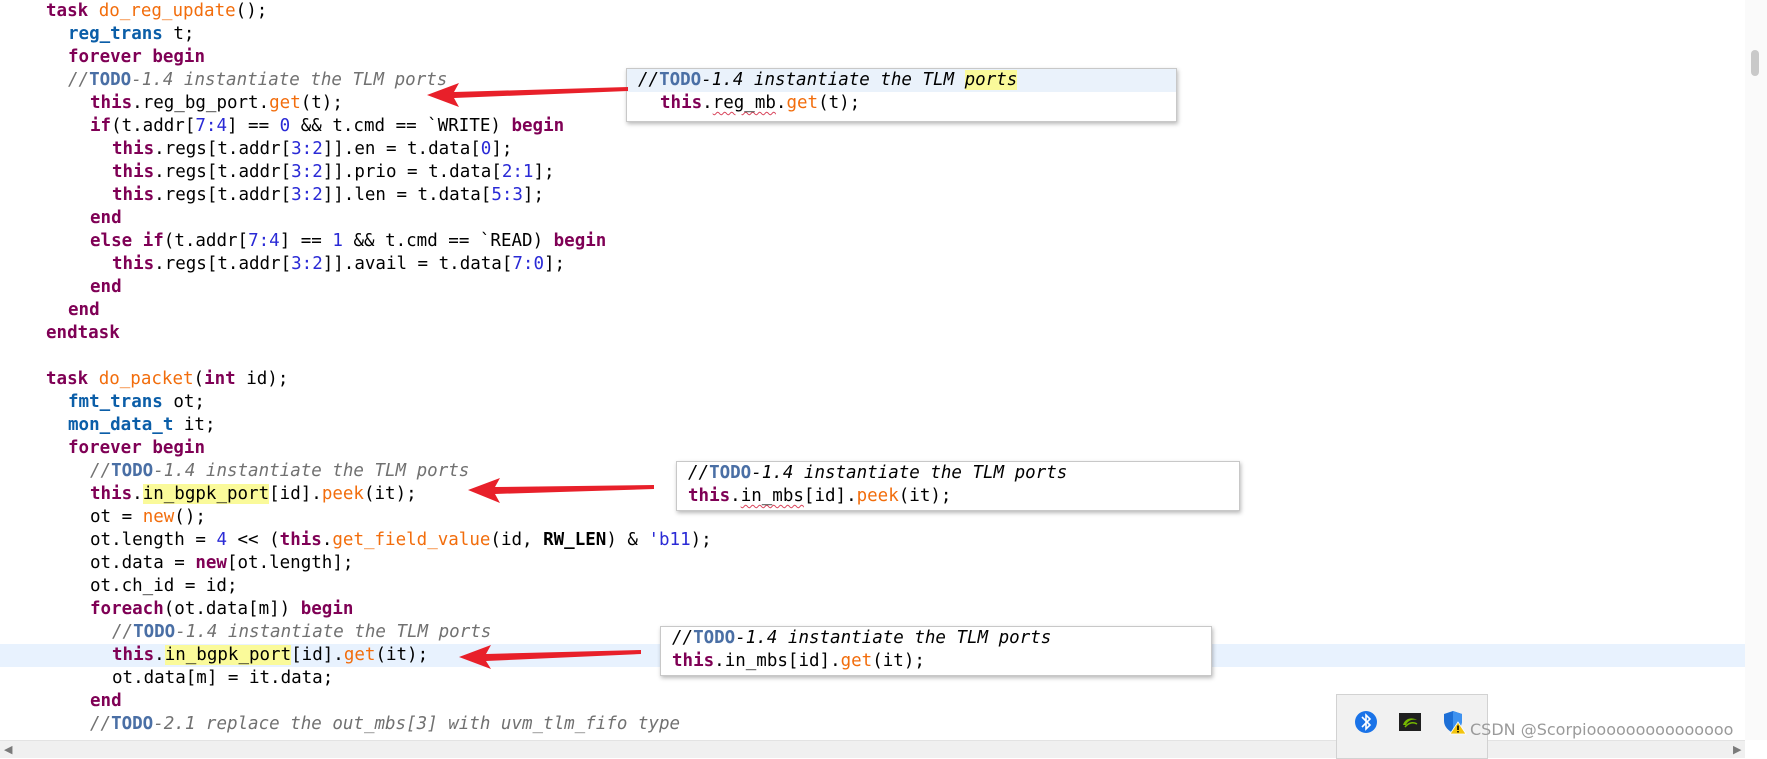  I want to click on code-text: t;, so click(178, 34).